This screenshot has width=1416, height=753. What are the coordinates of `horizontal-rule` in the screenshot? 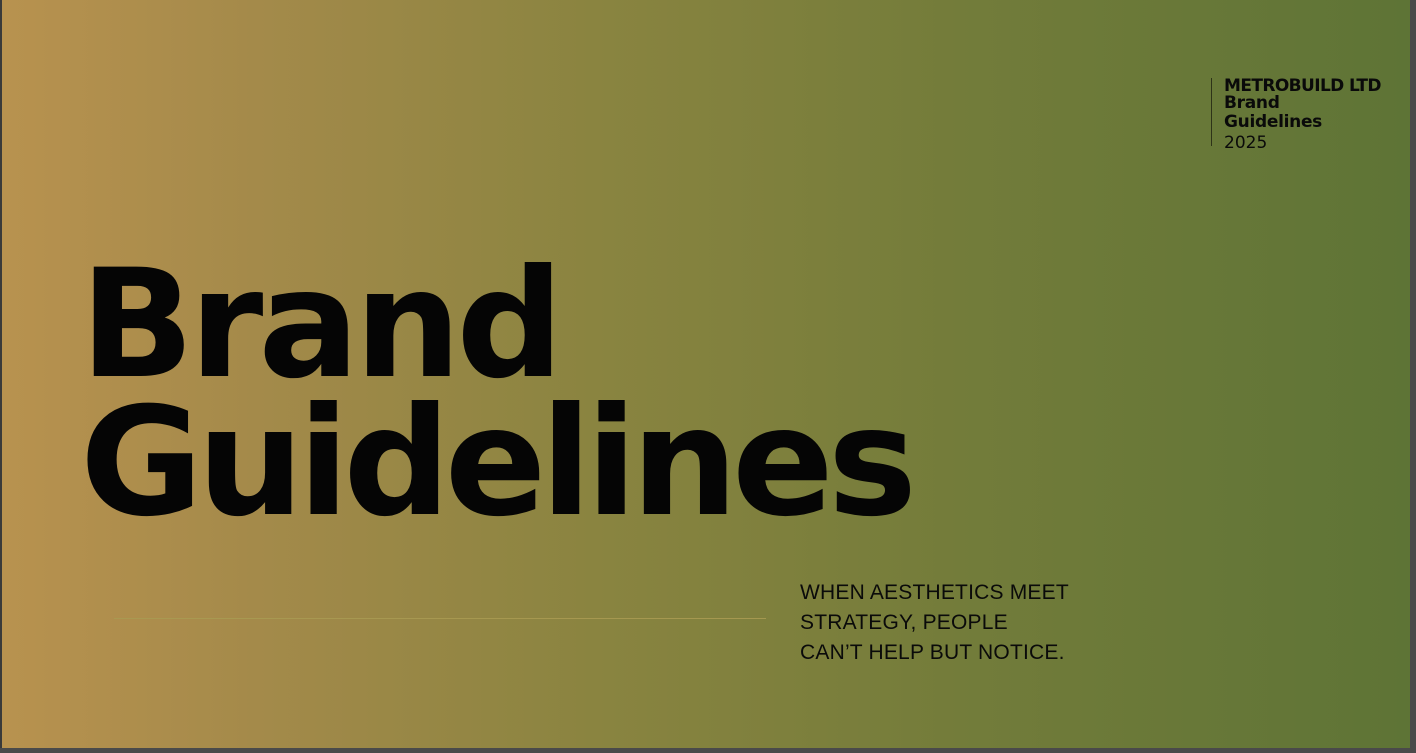 It's located at (440, 618).